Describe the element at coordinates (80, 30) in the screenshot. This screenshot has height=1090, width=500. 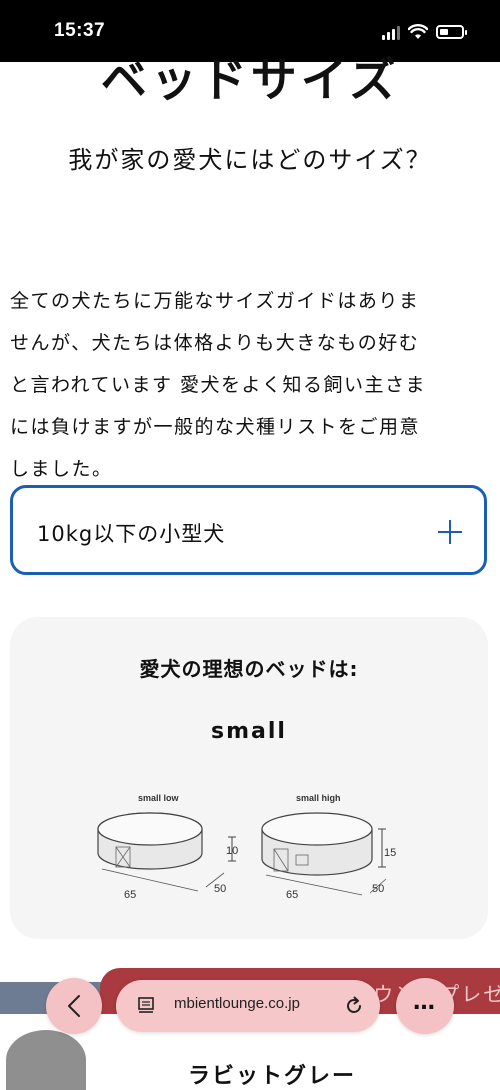
I see `status-time: 15:37` at that location.